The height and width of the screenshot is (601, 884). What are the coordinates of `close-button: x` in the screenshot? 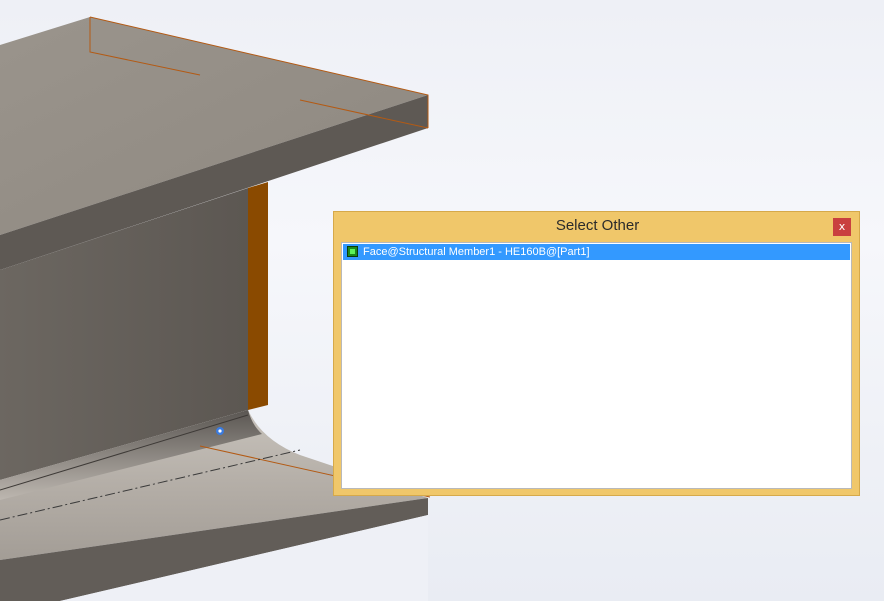 It's located at (842, 227).